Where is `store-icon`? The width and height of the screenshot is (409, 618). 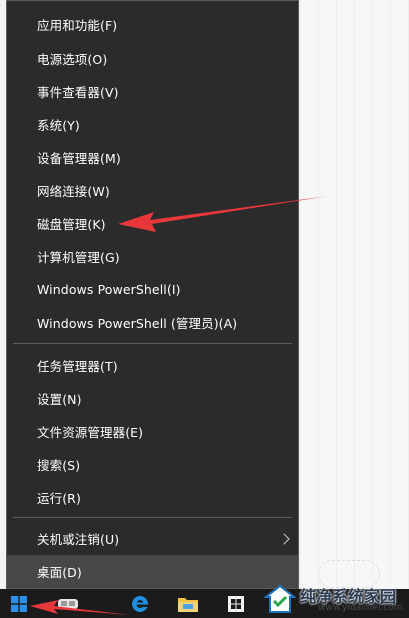 store-icon is located at coordinates (236, 603).